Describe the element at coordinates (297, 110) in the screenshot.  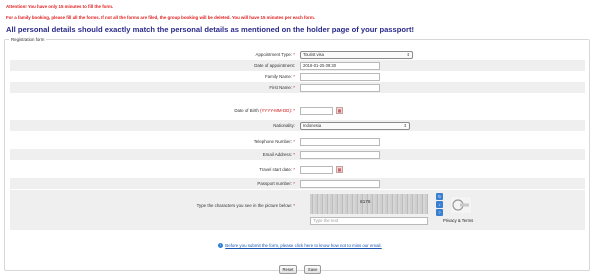
I see `row-date-of-birth: Date of Birth (YYYY-MM-DD): * ▦` at that location.